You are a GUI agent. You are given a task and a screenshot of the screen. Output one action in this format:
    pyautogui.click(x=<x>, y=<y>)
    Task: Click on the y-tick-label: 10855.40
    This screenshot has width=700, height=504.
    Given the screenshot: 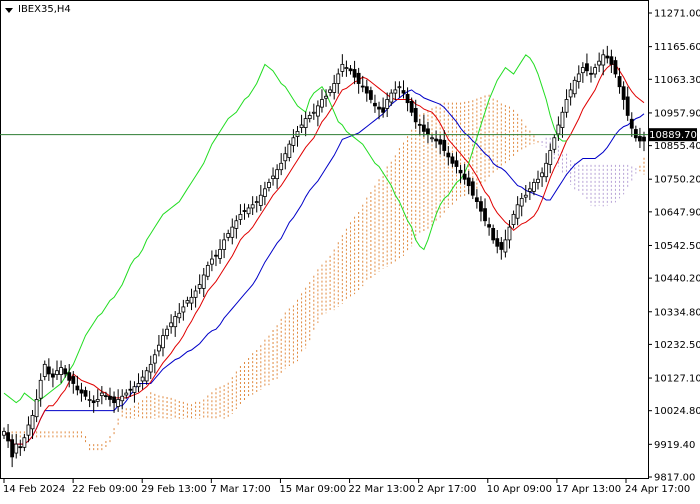 What is the action you would take?
    pyautogui.click(x=677, y=146)
    